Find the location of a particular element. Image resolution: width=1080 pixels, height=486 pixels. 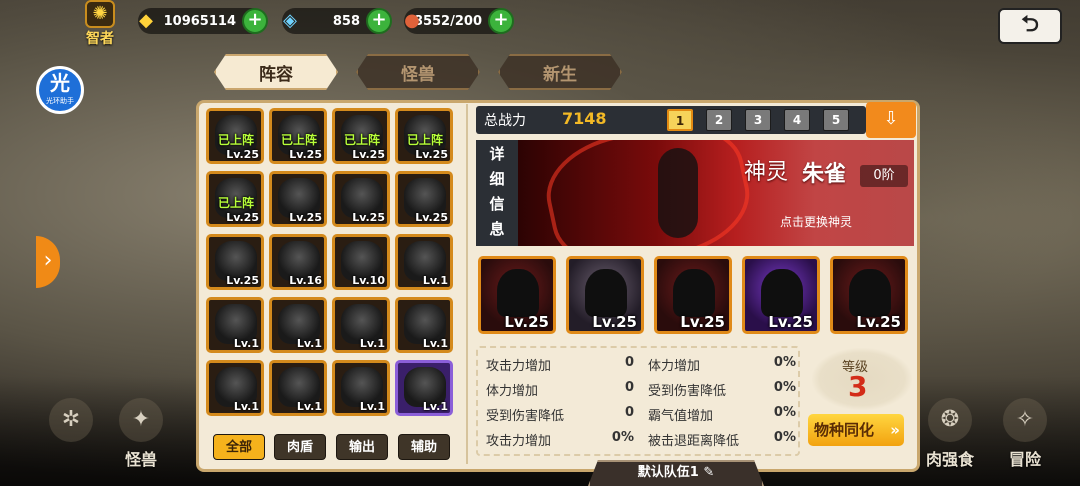

roster-slot: Lv.10 is located at coordinates (361, 262).